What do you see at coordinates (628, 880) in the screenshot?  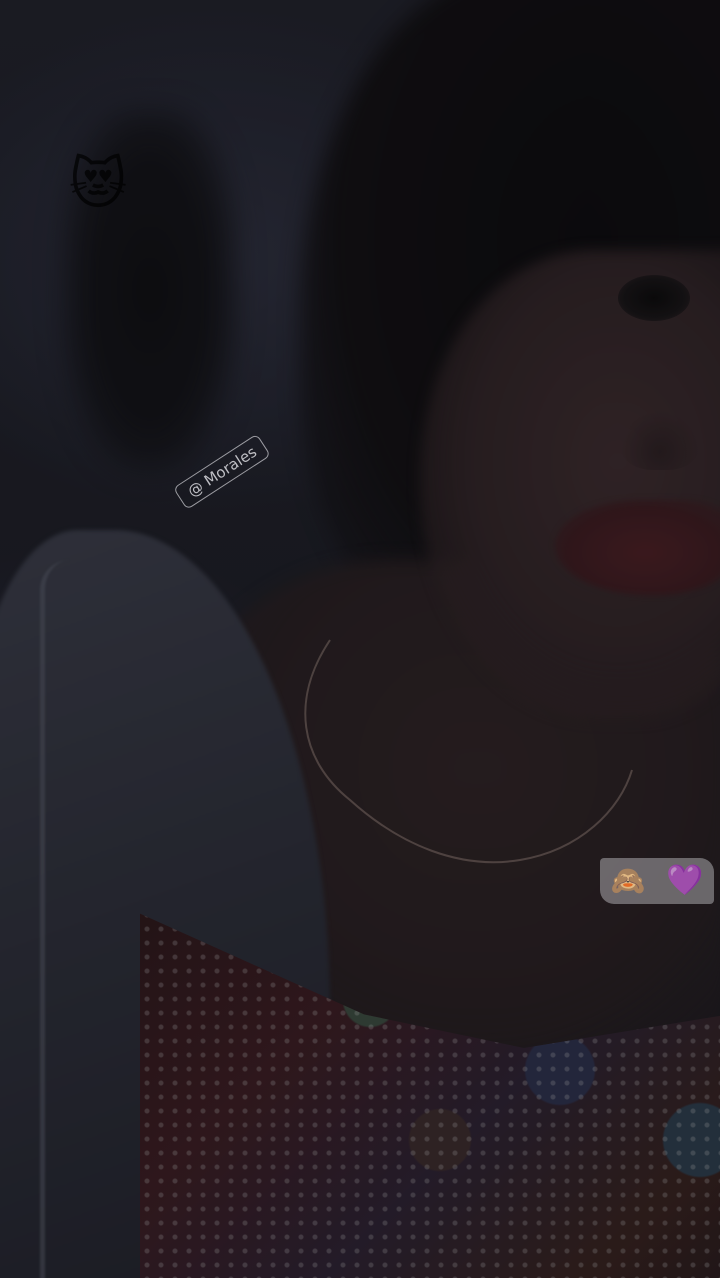 I see `see-no-evil-monkey-icon: 🙈` at bounding box center [628, 880].